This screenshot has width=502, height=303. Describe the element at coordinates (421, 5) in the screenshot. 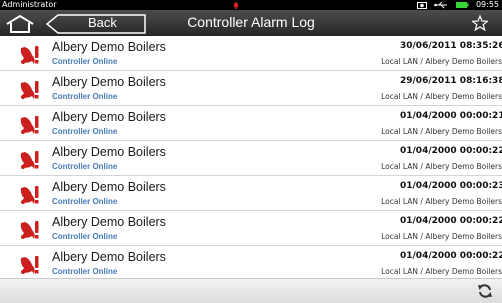

I see `camera-icon` at that location.